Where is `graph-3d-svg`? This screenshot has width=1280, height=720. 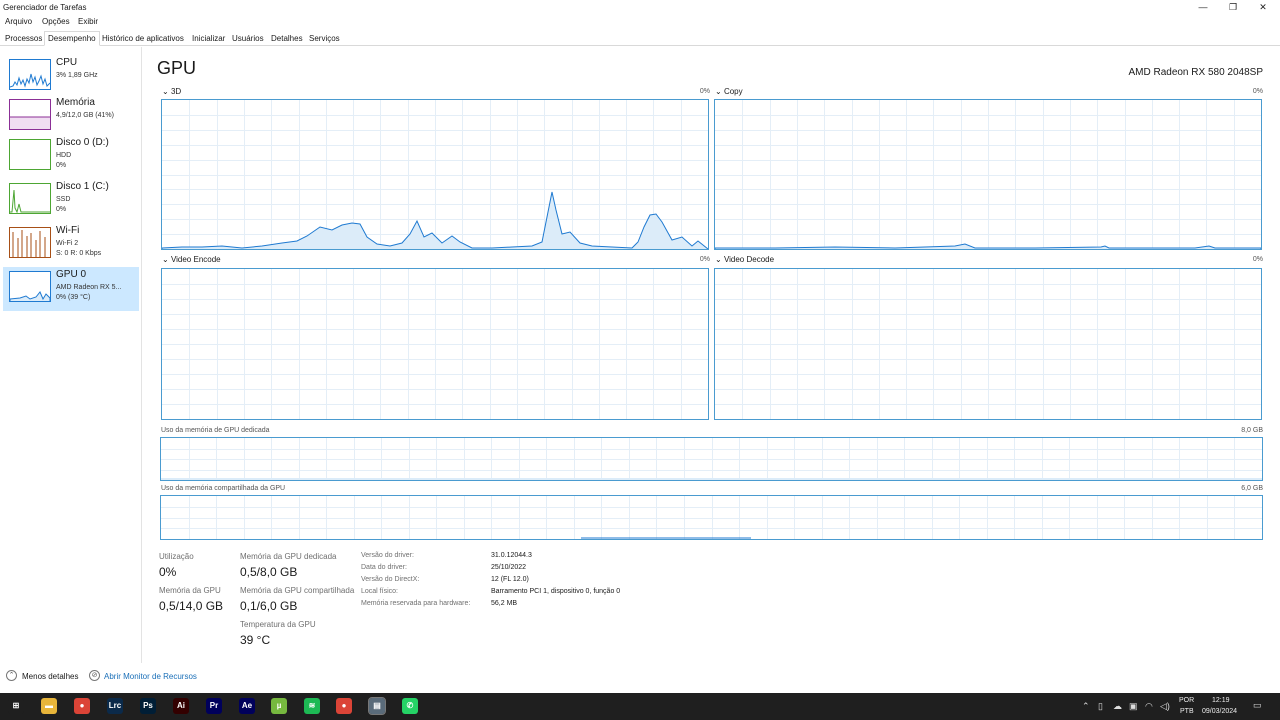
graph-3d-svg is located at coordinates (435, 174).